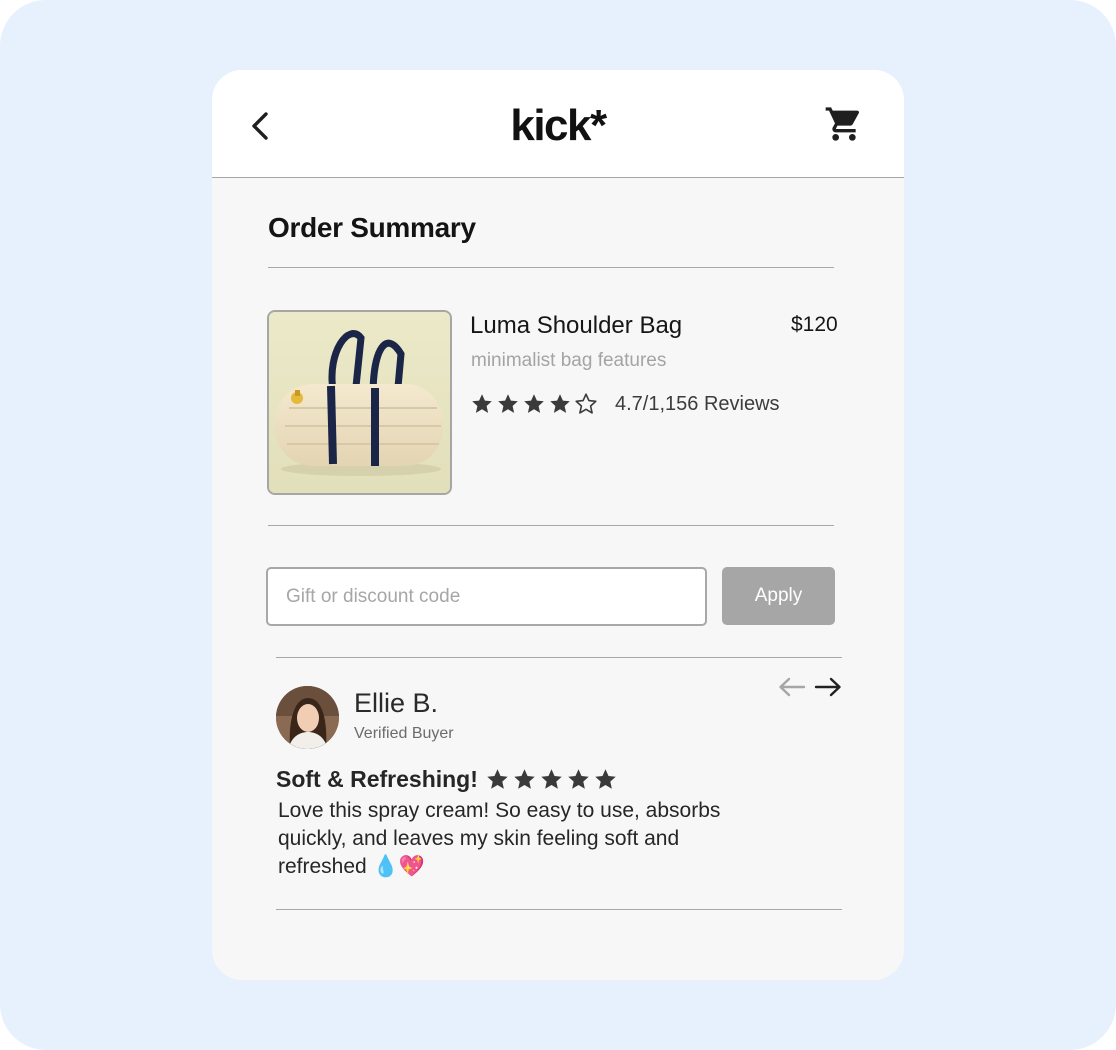  I want to click on product-name: Luma Shoulder Bag, so click(576, 326).